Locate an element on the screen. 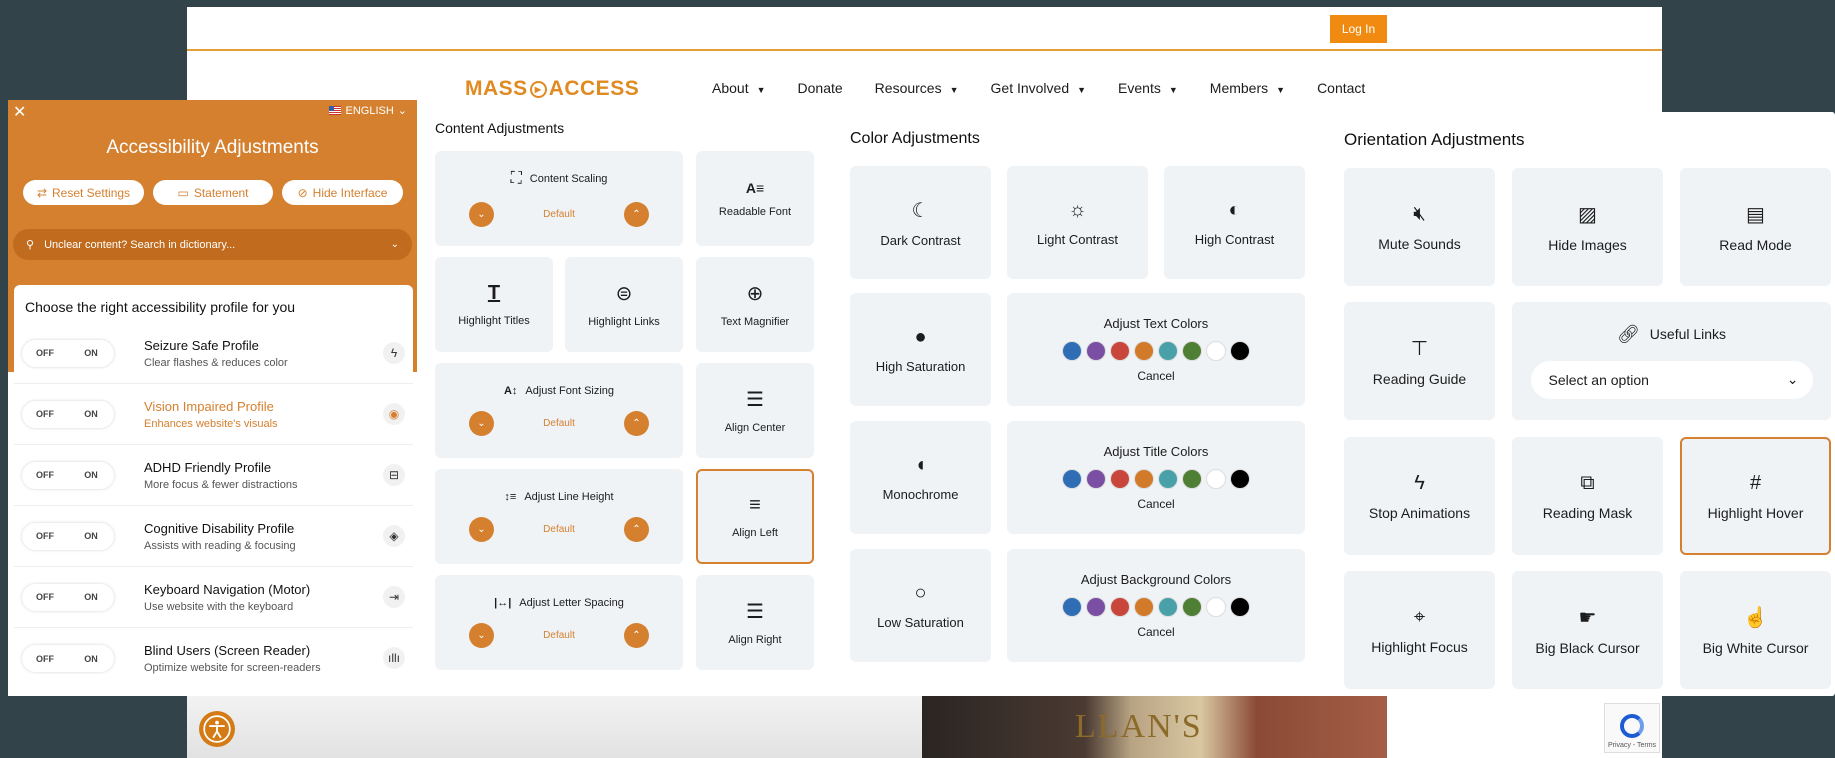 This screenshot has height=758, width=1835. hide-interface-button: ⊘ Hide Interface is located at coordinates (342, 192).